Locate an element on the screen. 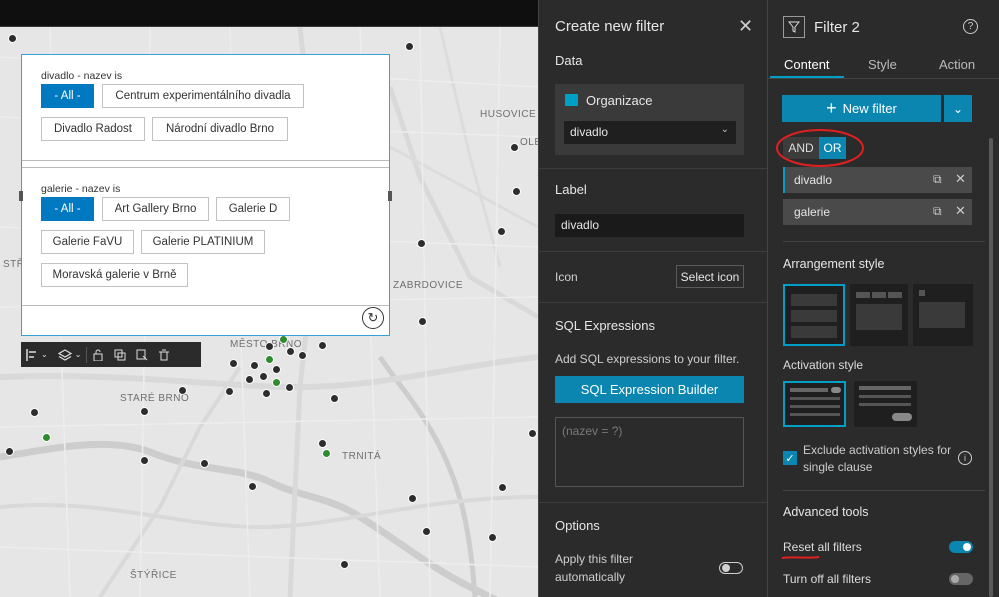 This screenshot has width=999, height=597. activation-option-button is located at coordinates (885, 404).